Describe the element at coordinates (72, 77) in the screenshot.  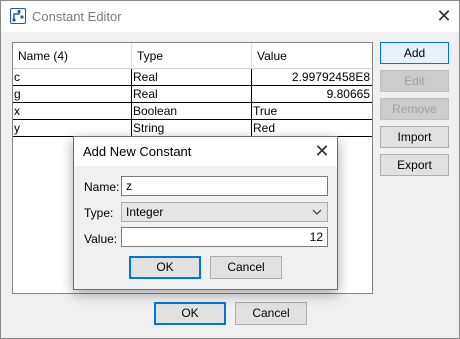
I see `cell-name: c` at that location.